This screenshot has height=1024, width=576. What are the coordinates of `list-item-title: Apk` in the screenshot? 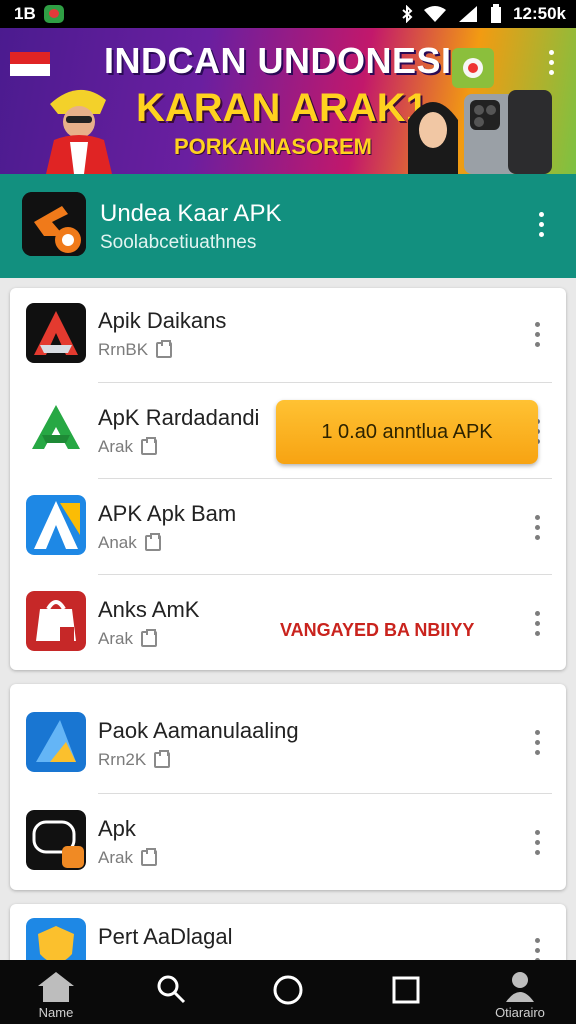 It's located at (117, 828).